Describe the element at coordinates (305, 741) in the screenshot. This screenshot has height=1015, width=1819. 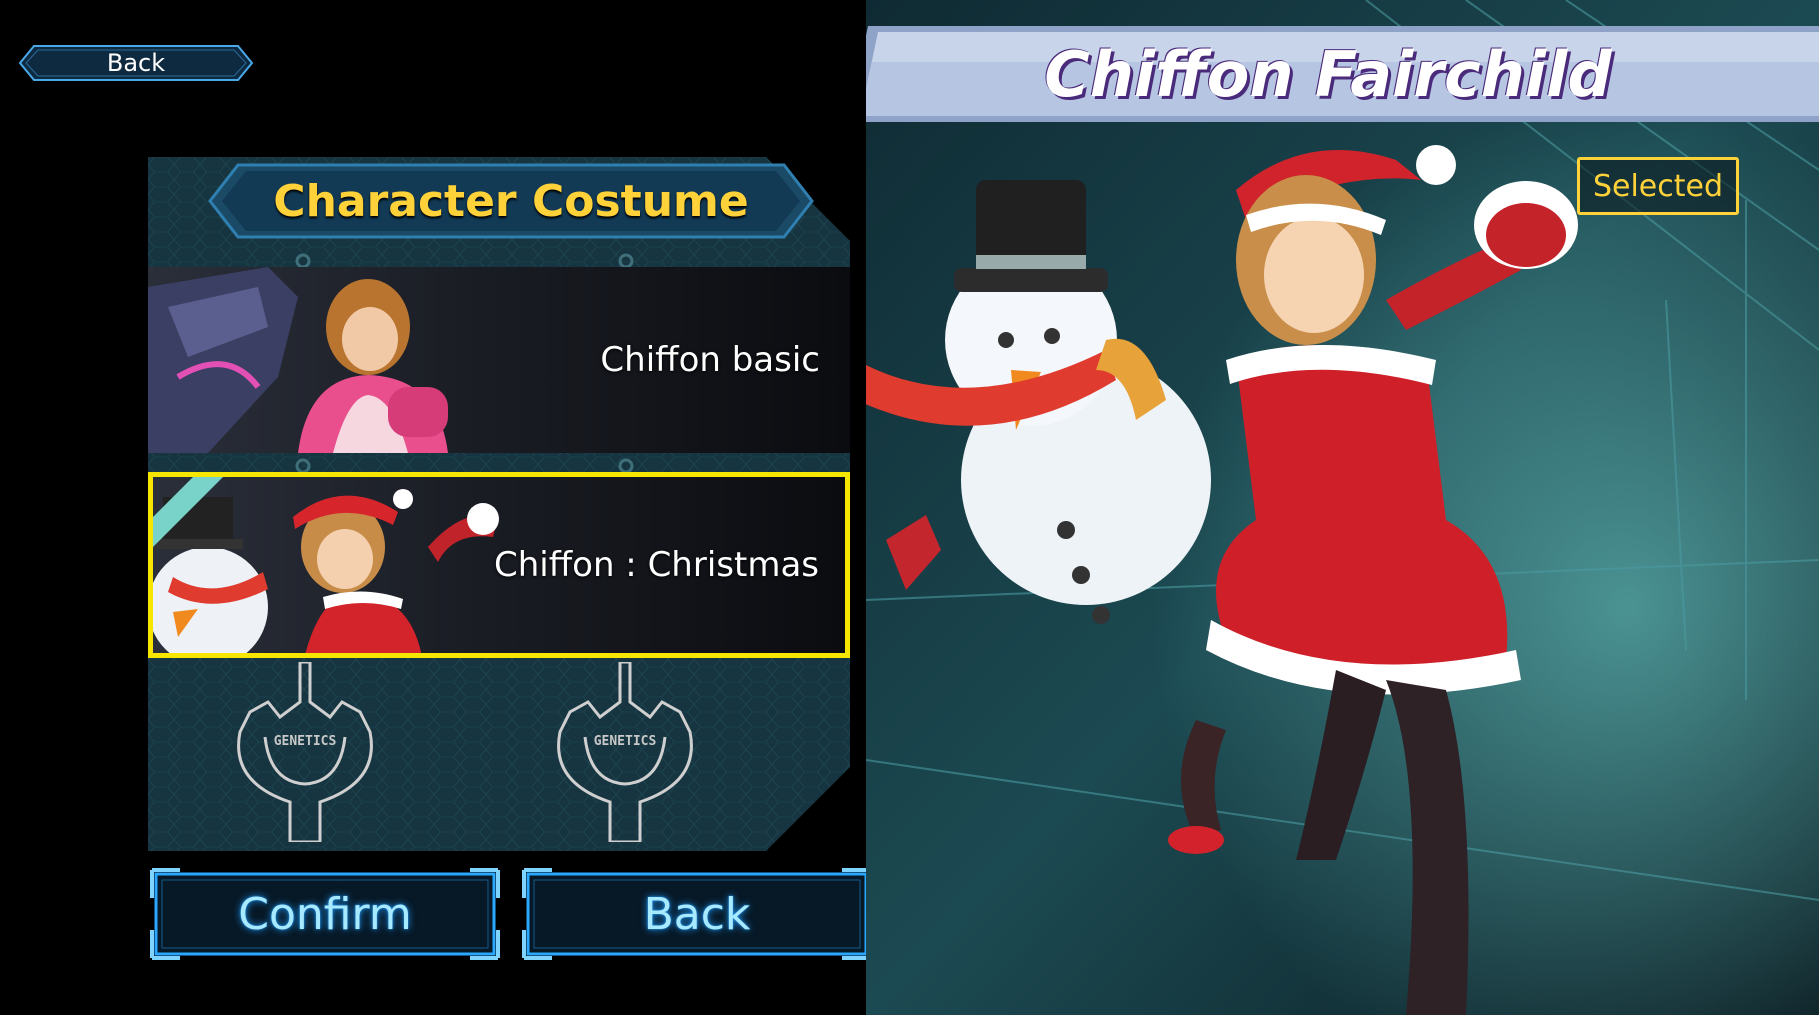
I see `genetics-label-1: GENETICS` at that location.